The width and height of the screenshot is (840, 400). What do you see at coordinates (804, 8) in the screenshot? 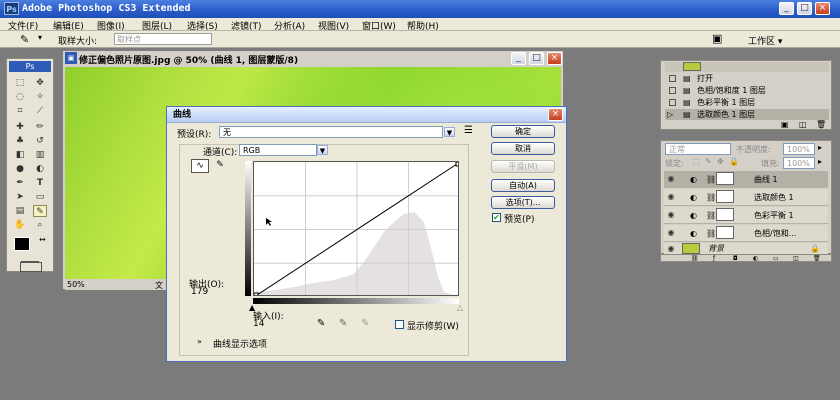
I see `maximize-button: □` at bounding box center [804, 8].